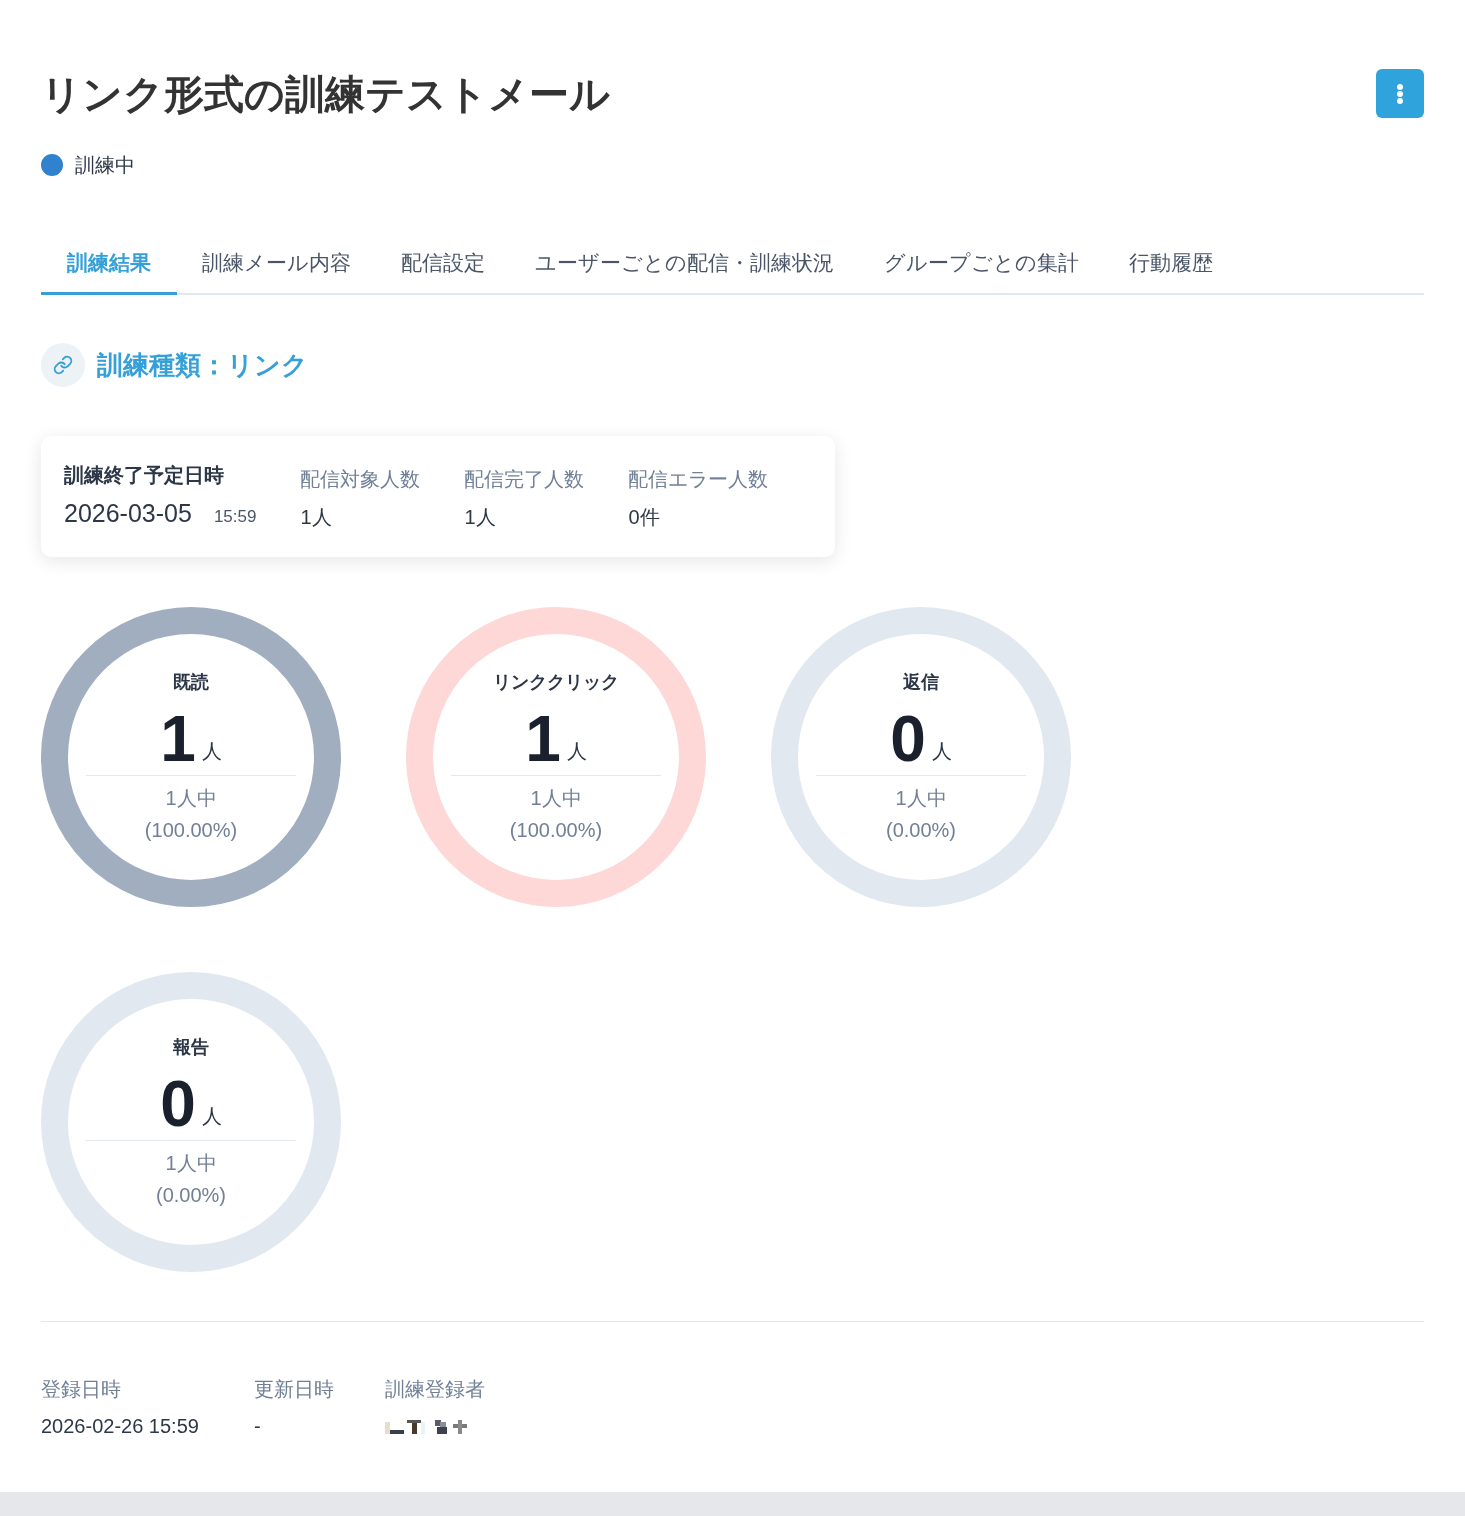 The width and height of the screenshot is (1465, 1516). I want to click on stat-label: 返信, so click(921, 682).